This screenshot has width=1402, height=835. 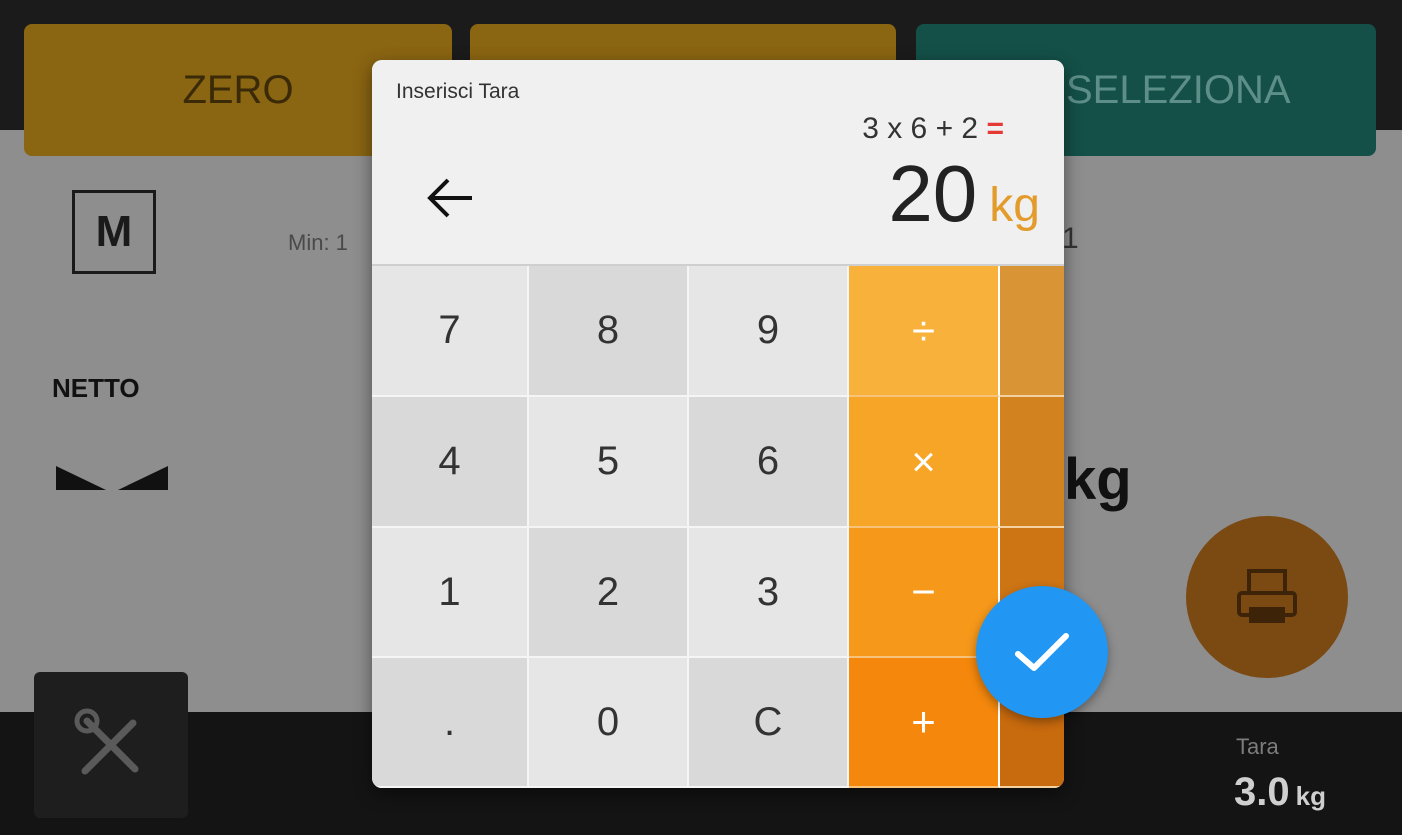 What do you see at coordinates (112, 478) in the screenshot?
I see `stability-icon` at bounding box center [112, 478].